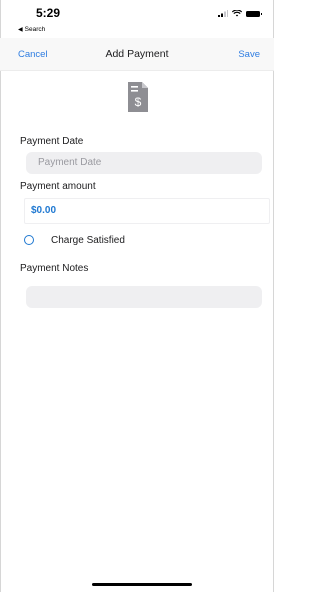  I want to click on wifi-icon, so click(237, 13).